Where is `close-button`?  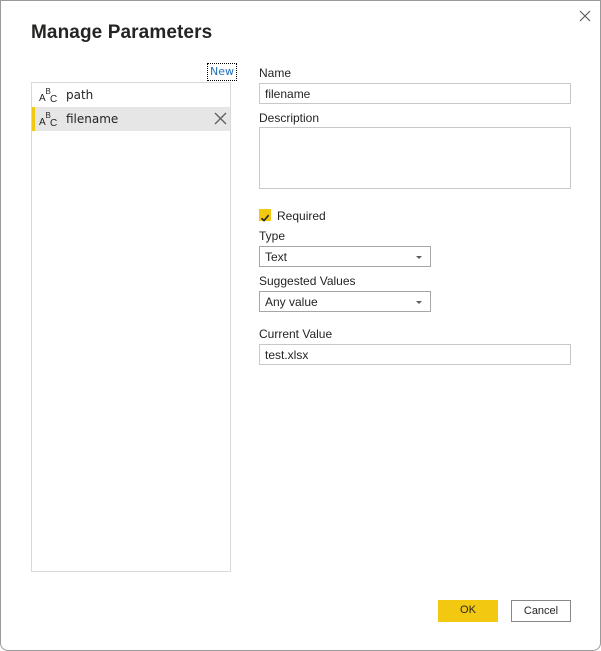 close-button is located at coordinates (585, 16).